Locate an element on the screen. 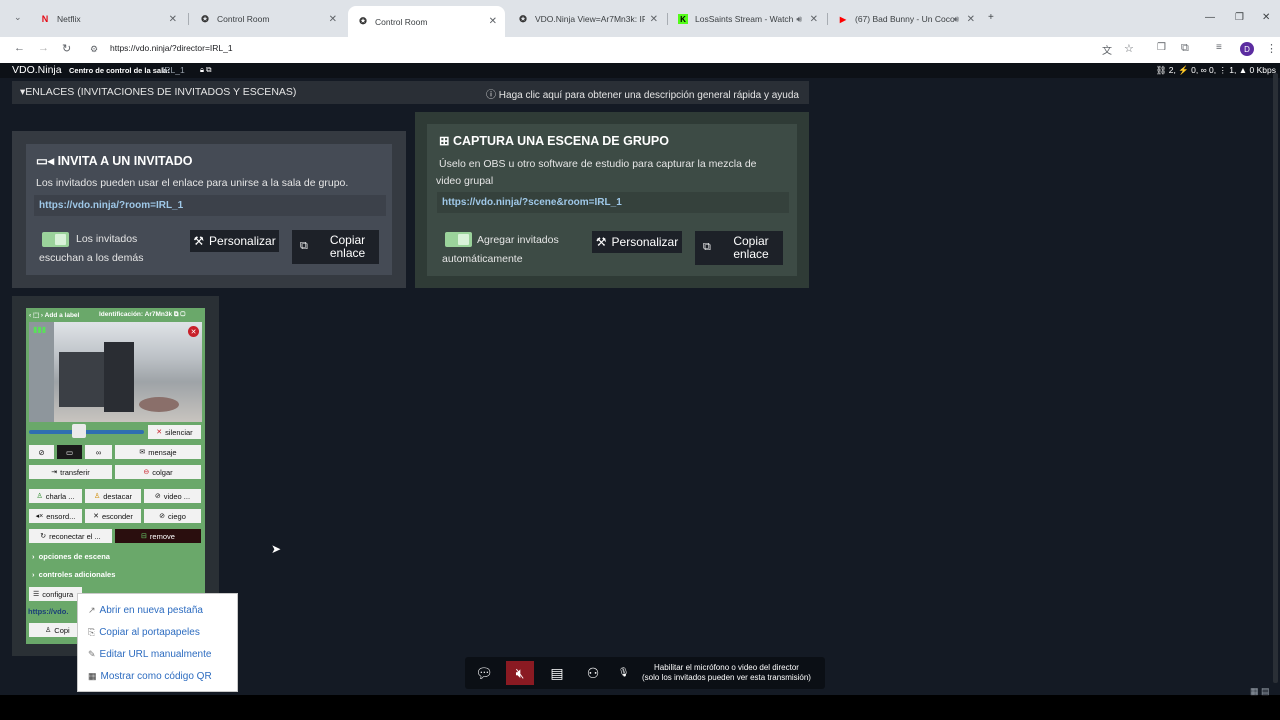  tab-control-room-1: ✪ Control Room ✕ is located at coordinates (267, 19).